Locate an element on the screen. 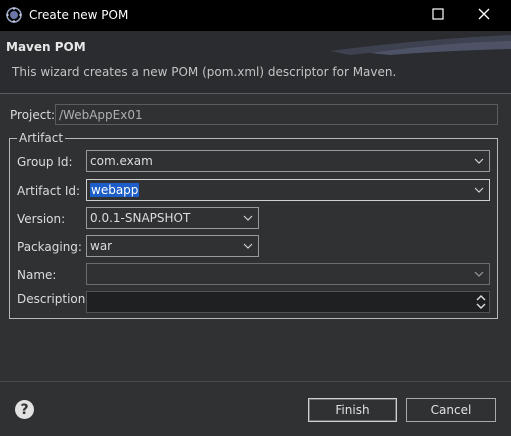 Image resolution: width=511 pixels, height=436 pixels. cancel-label: Cancel is located at coordinates (451, 410).